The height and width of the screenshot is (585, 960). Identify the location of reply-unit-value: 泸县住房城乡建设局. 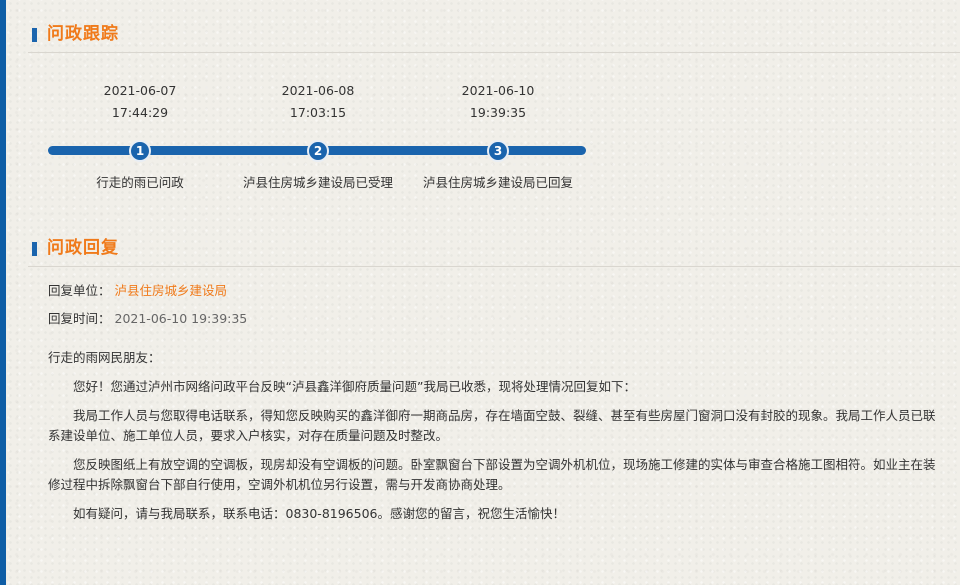
(171, 290).